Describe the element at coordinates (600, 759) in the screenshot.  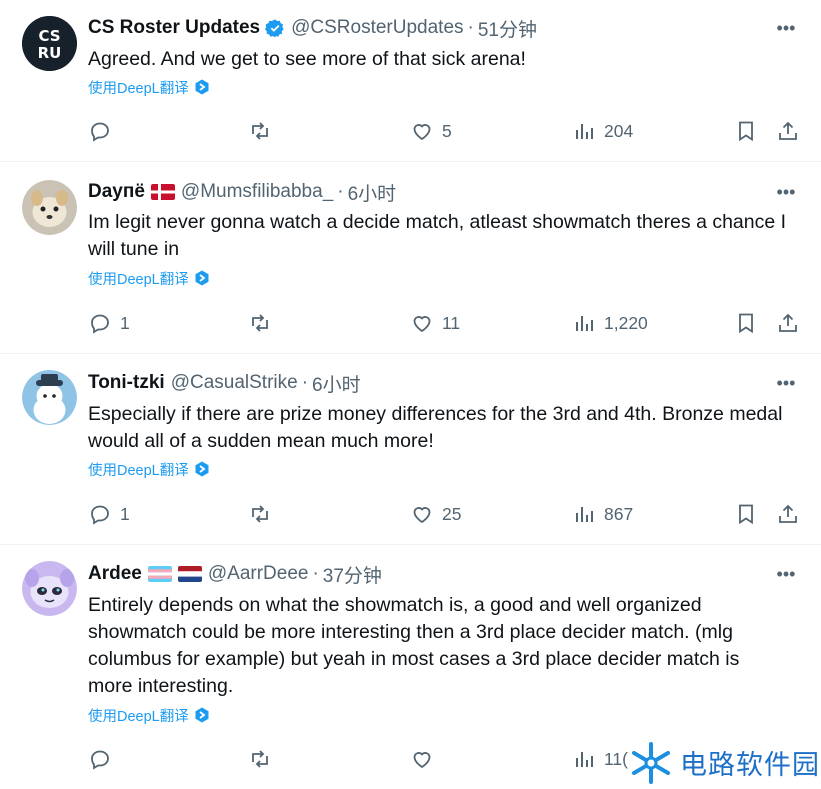
I see `views-button: 11(` at that location.